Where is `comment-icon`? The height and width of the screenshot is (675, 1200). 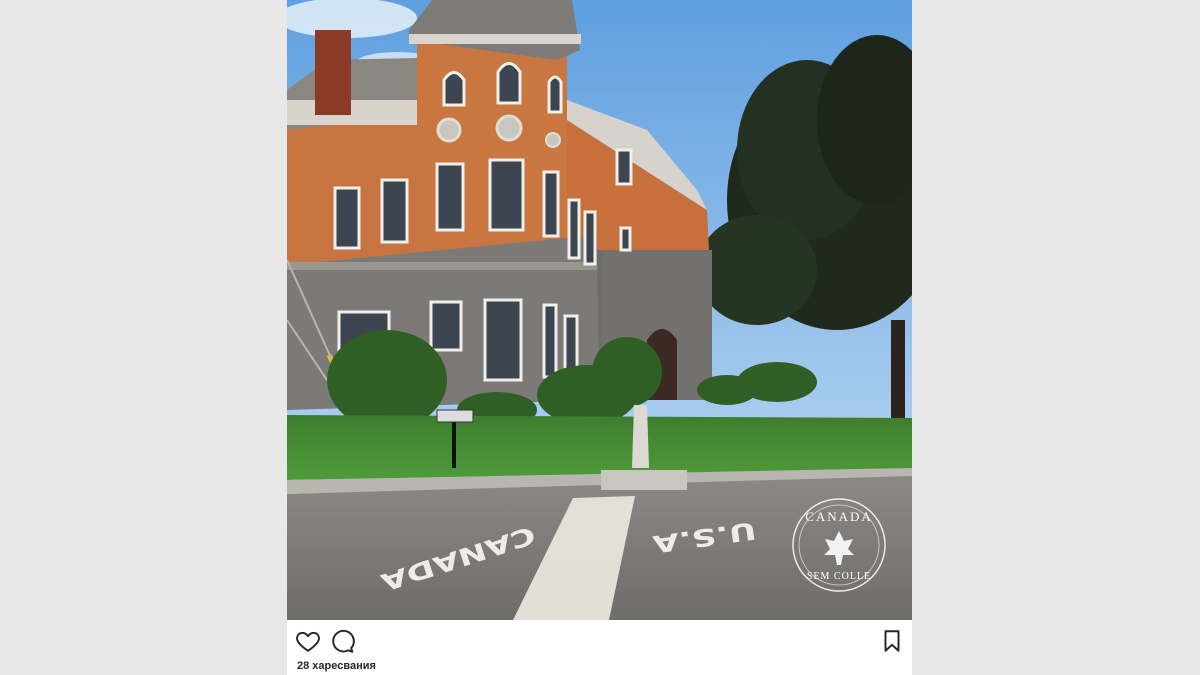 comment-icon is located at coordinates (343, 641).